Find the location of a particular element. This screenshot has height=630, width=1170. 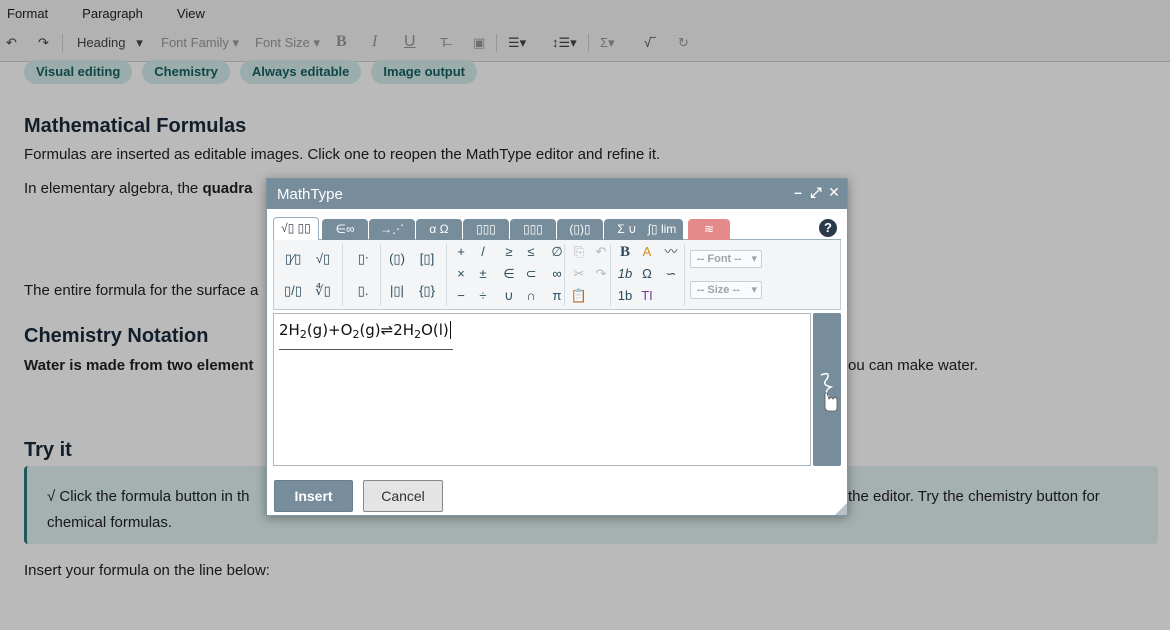

tab-chemistry: ≋ is located at coordinates (709, 229).